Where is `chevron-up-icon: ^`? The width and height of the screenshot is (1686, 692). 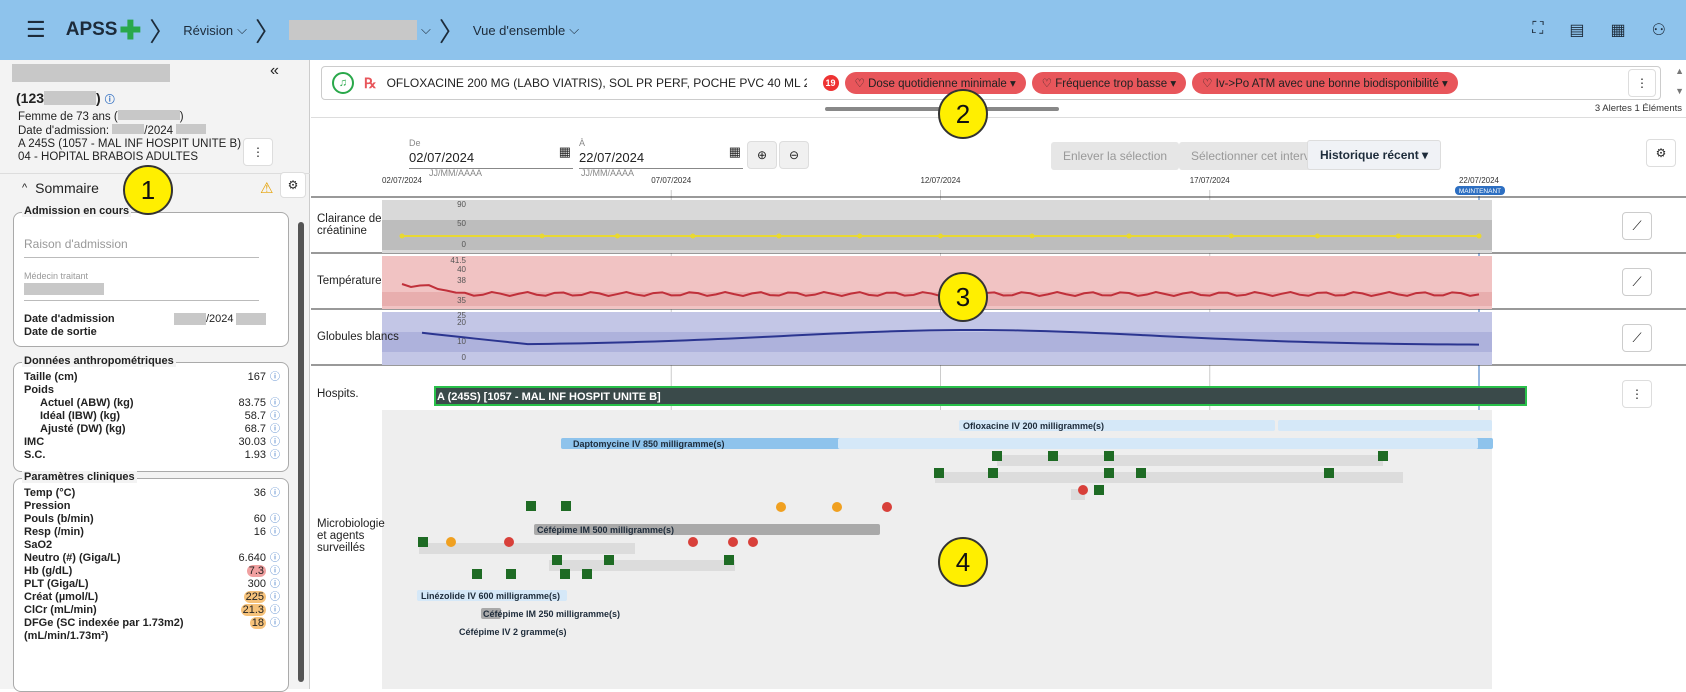 chevron-up-icon: ^ is located at coordinates (24, 188).